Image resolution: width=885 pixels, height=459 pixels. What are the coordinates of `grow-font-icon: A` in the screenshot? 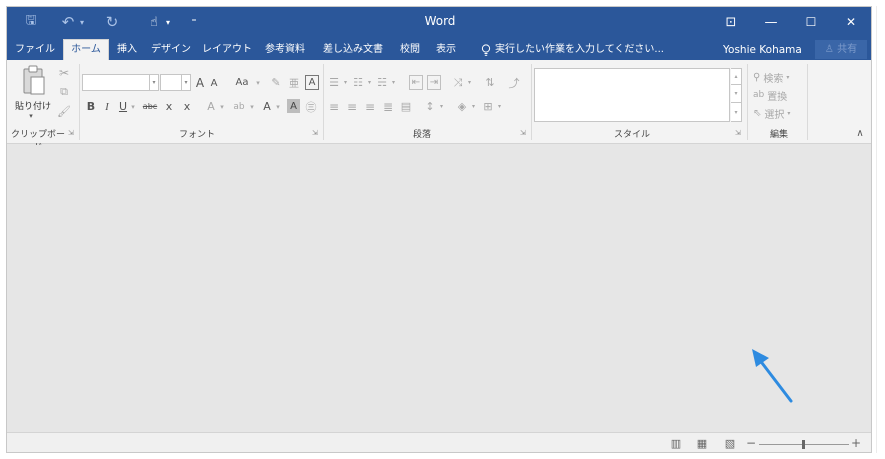 It's located at (200, 82).